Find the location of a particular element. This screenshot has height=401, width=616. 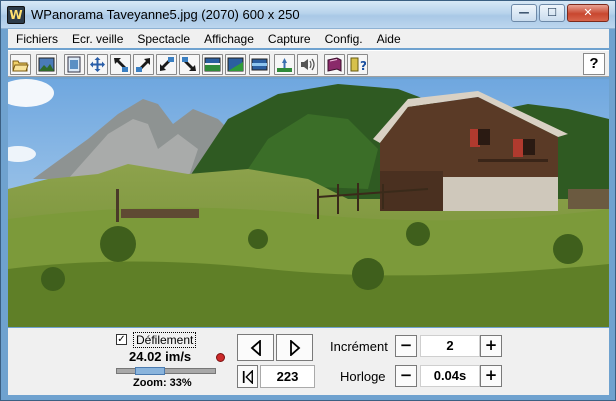

menu-fichiers: Fichiers is located at coordinates (37, 39).